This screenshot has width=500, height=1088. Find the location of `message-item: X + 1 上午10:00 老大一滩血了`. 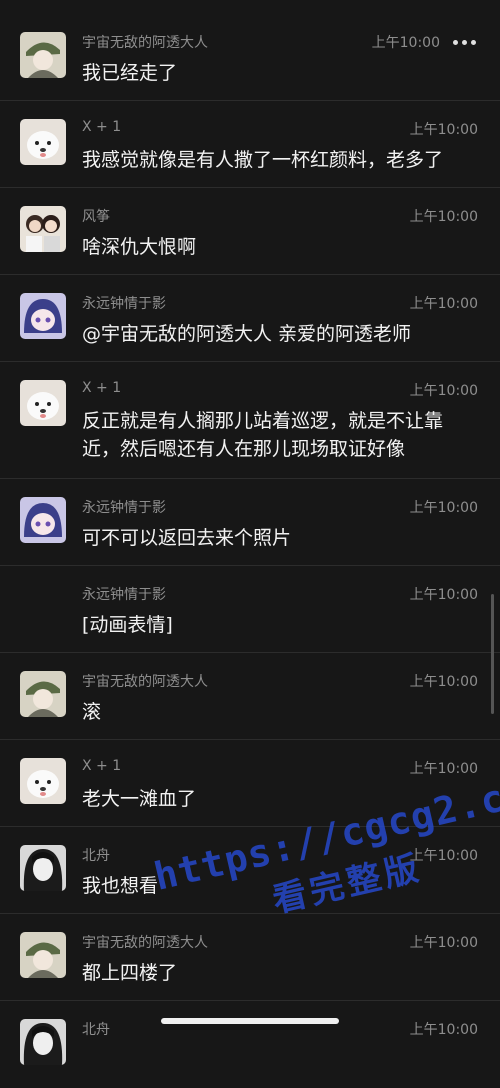

message-item: X + 1 上午10:00 老大一滩血了 is located at coordinates (250, 783).